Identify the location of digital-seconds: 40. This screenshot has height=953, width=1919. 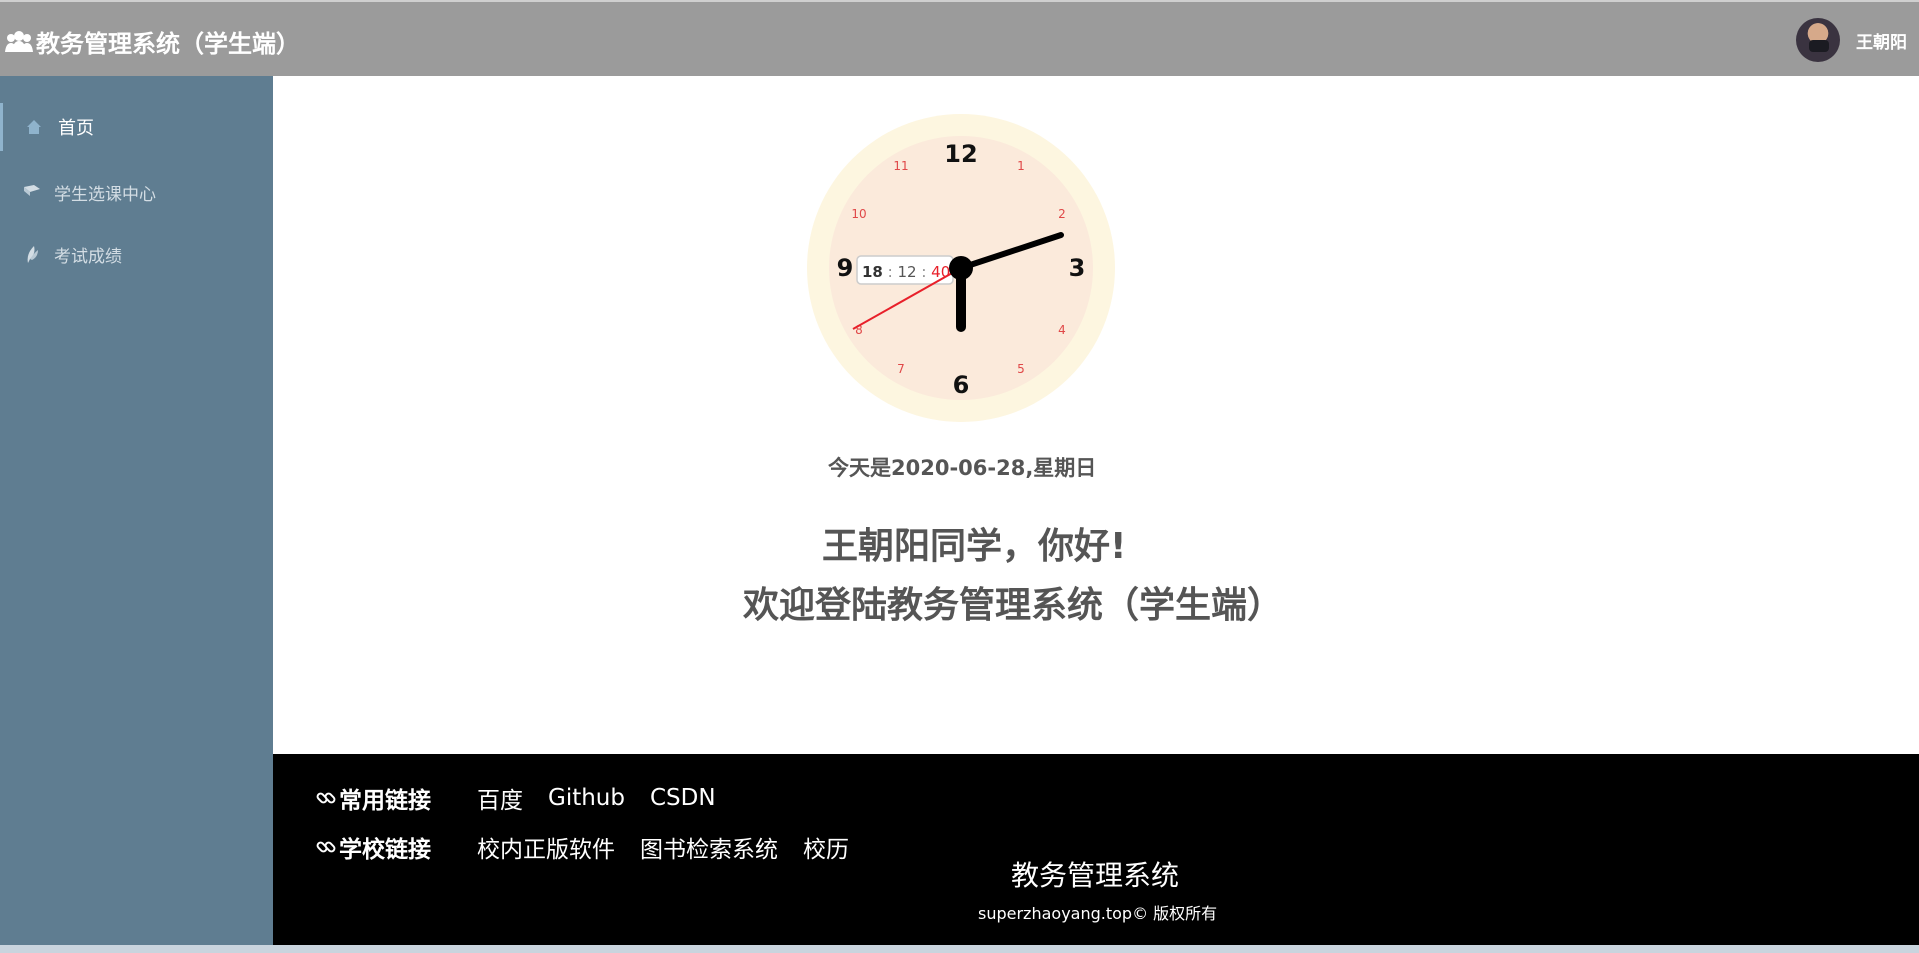
(940, 272).